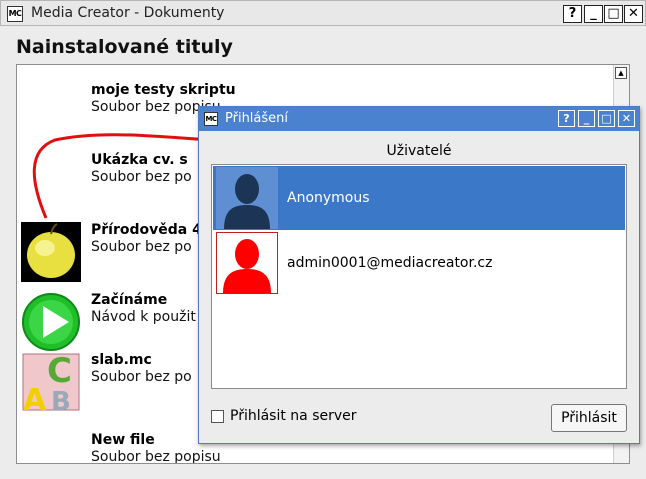  I want to click on user-item-anonymous: Anonymous, so click(419, 198).